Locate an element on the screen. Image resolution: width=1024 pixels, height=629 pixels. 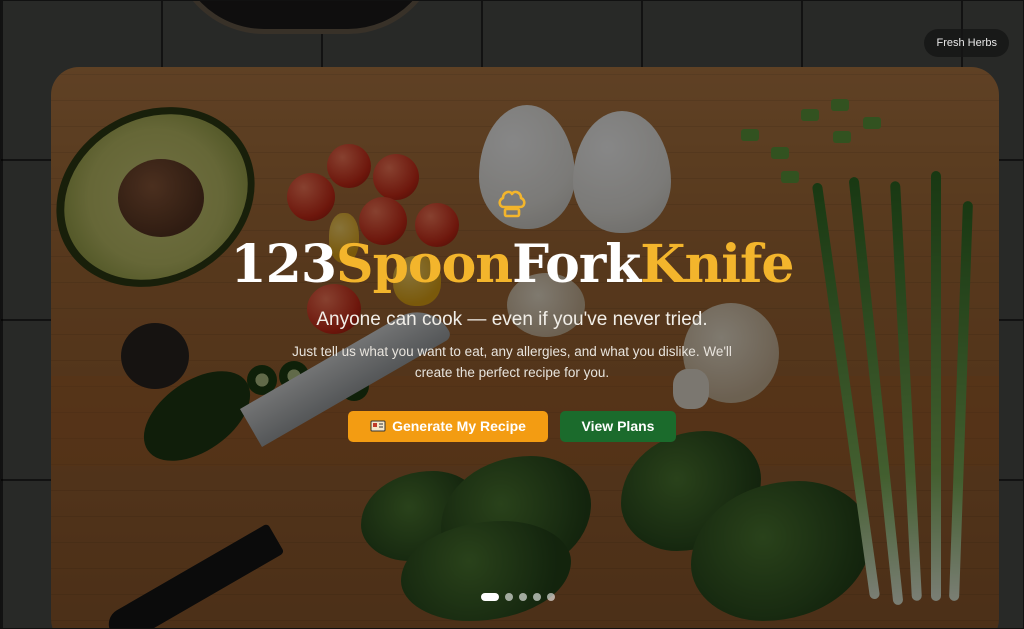
hero-actions: Generate My Recipe View Plans is located at coordinates (512, 426).